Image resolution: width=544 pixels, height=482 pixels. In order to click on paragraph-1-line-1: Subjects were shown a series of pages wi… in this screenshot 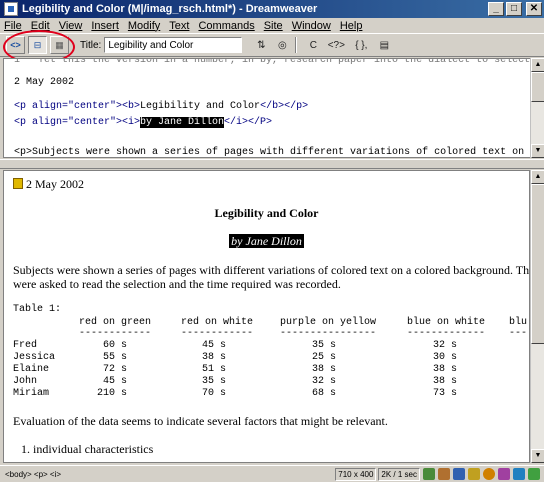, I will do `click(271, 270)`.